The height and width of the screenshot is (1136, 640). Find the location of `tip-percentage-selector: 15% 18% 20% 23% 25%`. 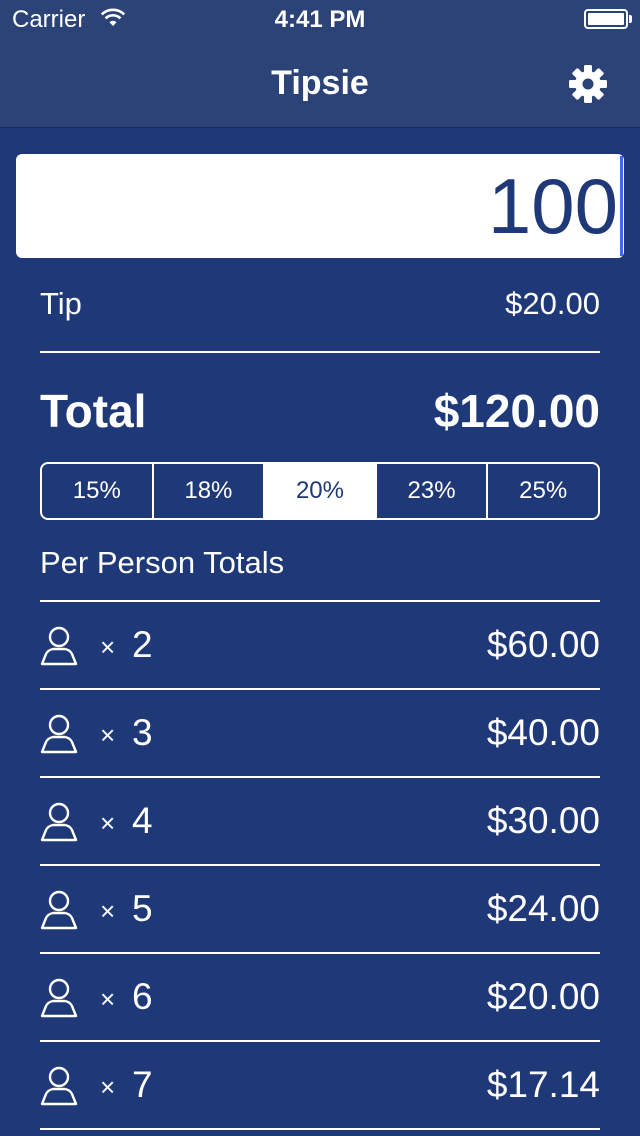

tip-percentage-selector: 15% 18% 20% 23% 25% is located at coordinates (320, 491).